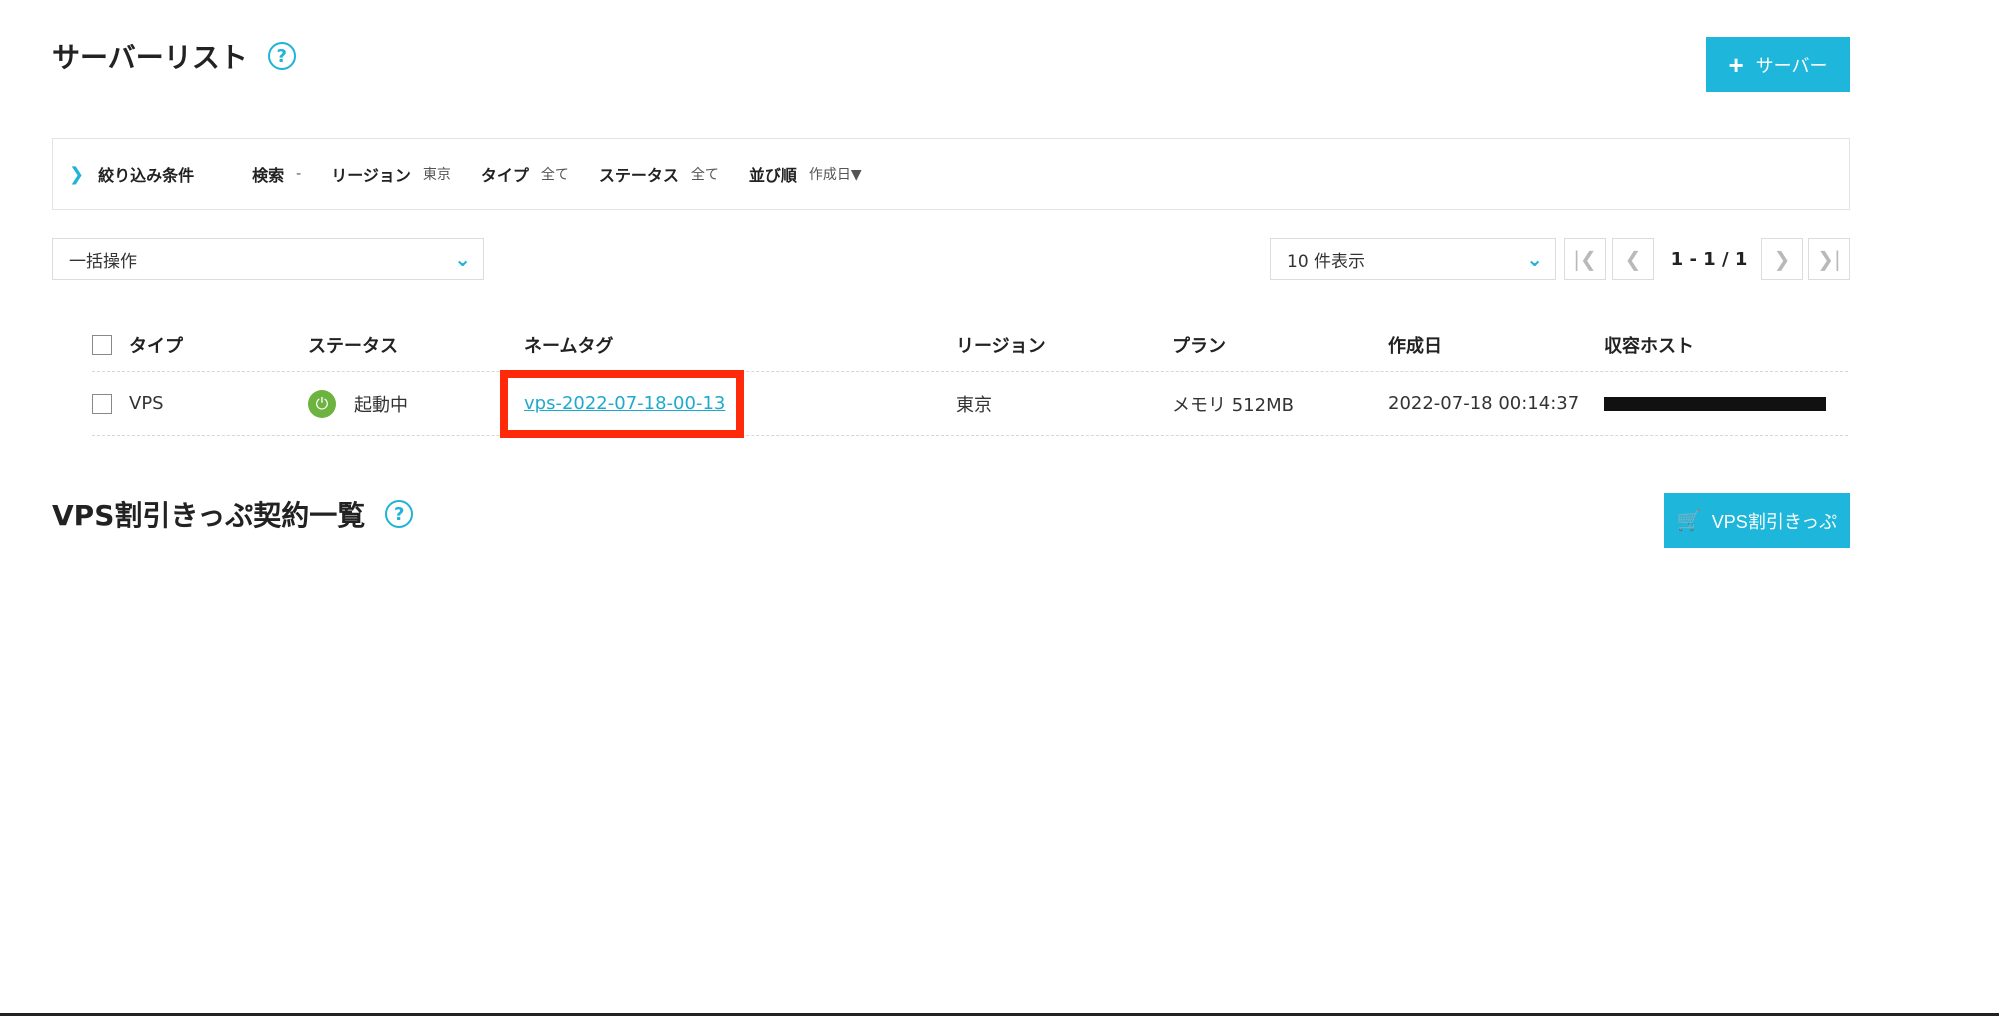 This screenshot has height=1016, width=1999. I want to click on filter-sort-label: 並び順, so click(772, 175).